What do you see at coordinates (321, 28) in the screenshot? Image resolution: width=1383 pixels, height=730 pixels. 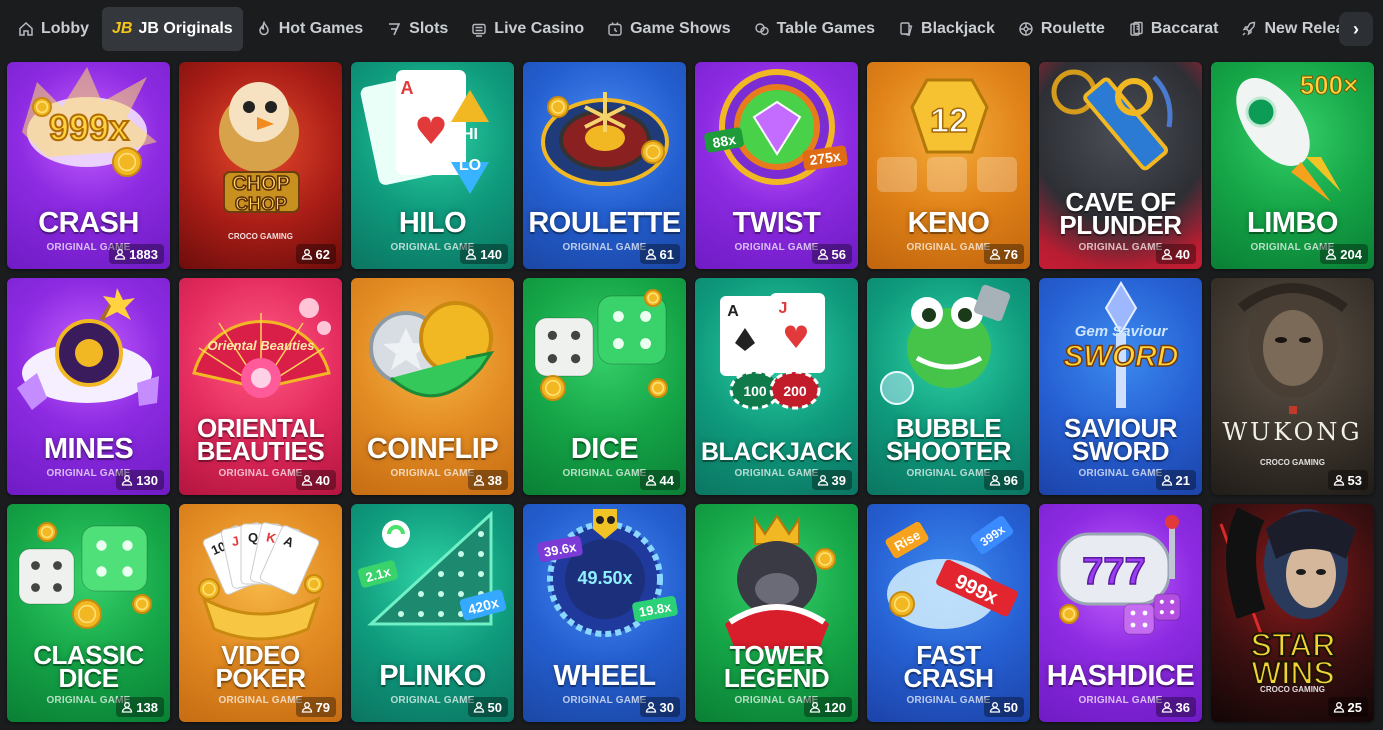 I see `nav-item-label: Hot Games` at bounding box center [321, 28].